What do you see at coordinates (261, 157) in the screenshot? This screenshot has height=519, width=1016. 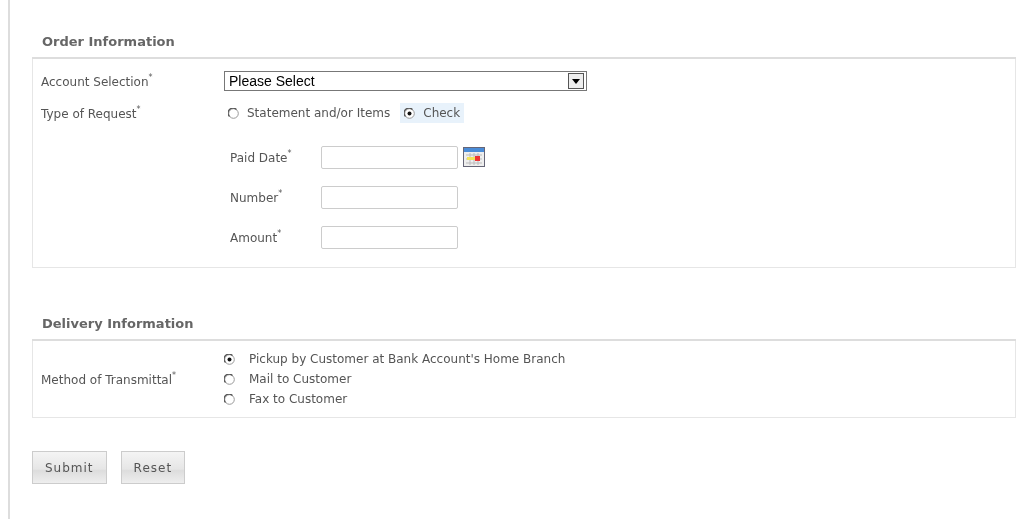 I see `field-label: Paid Date$^{*}$` at bounding box center [261, 157].